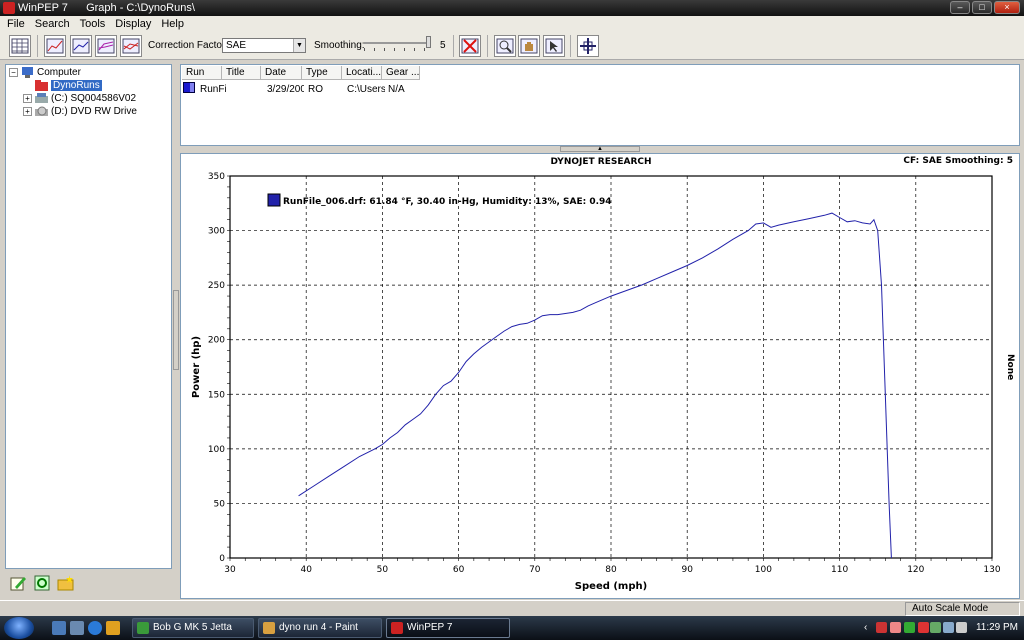 The image size is (1024, 640). I want to click on taskbar-item-paint: dyno run 4 - Paint, so click(320, 628).